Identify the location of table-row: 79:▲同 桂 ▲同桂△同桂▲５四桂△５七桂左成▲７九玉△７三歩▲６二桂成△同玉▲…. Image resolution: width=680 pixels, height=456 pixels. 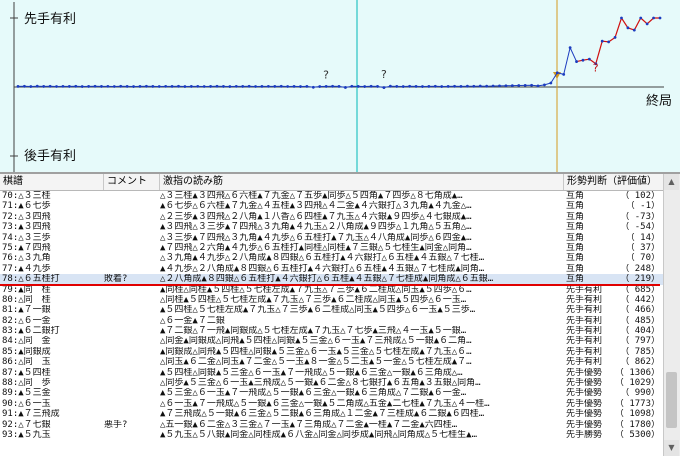
(332, 290).